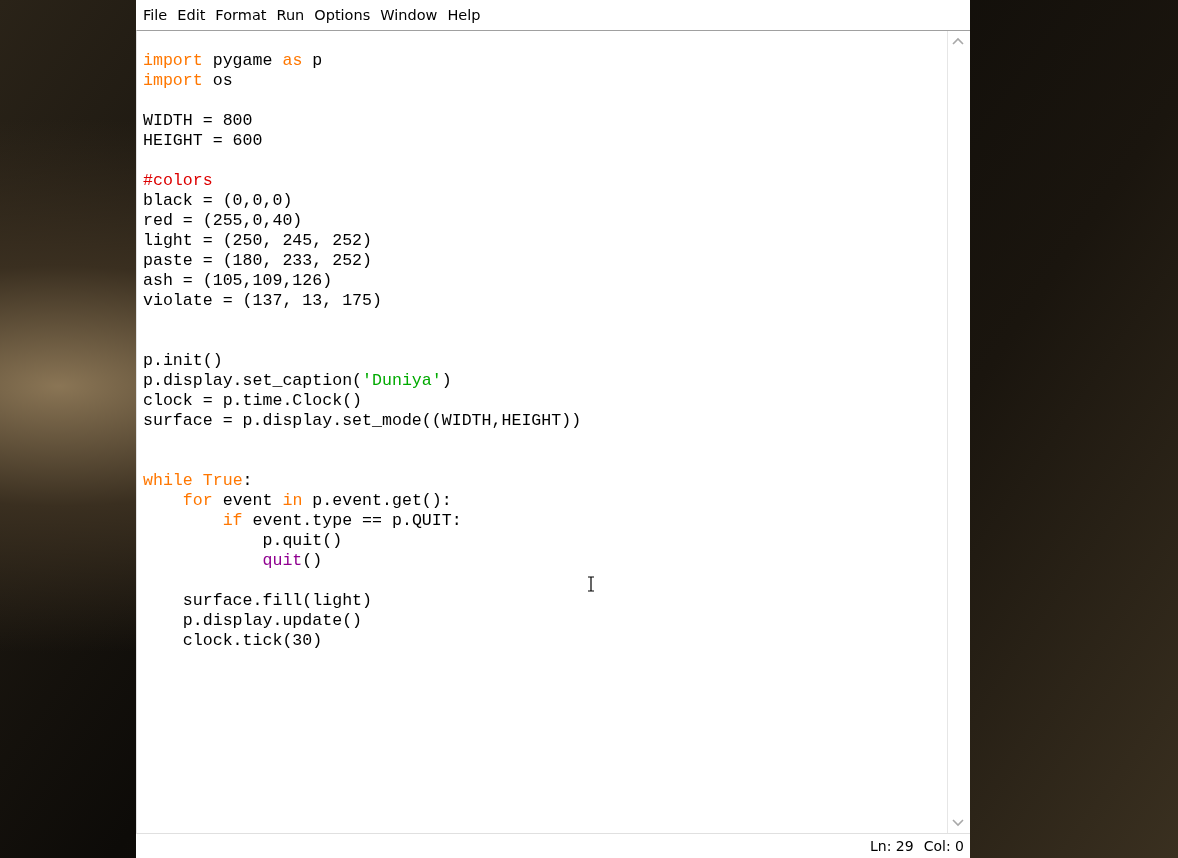 Image resolution: width=1178 pixels, height=858 pixels. What do you see at coordinates (183, 361) in the screenshot?
I see `code-line: p.init()` at bounding box center [183, 361].